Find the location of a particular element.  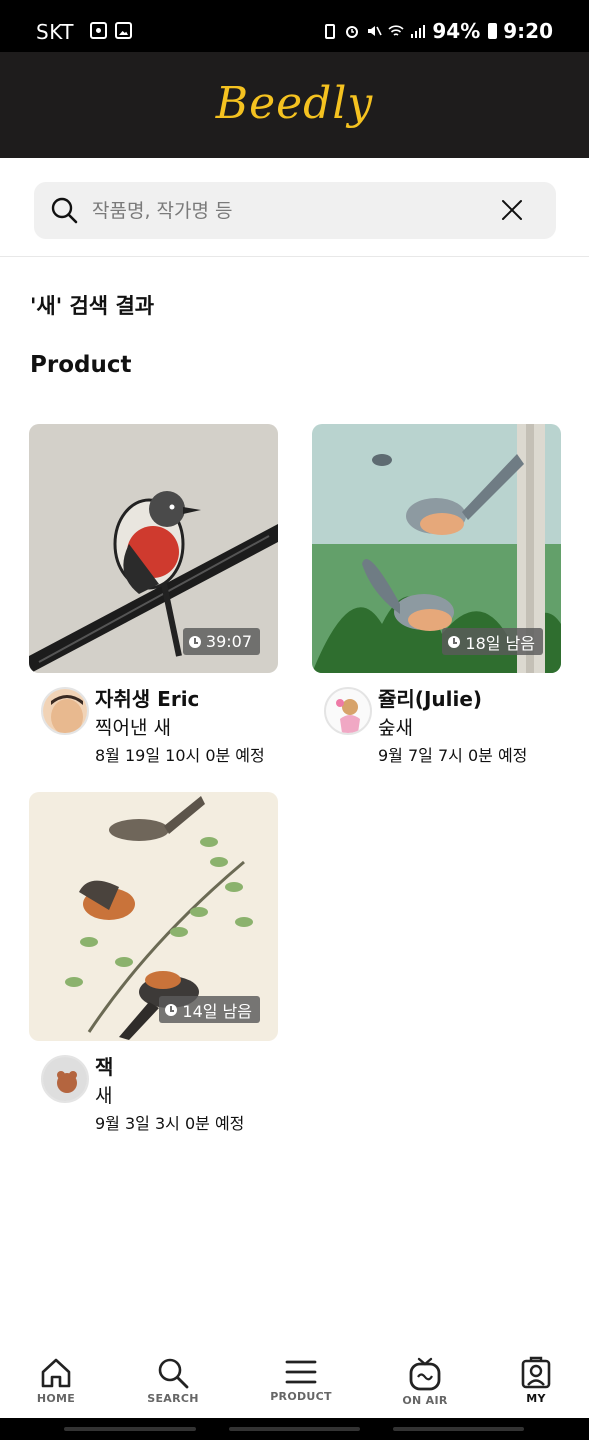

bottom-nav: HOME SEARCH PRODUCT ON AIR MY is located at coordinates (294, 1379).